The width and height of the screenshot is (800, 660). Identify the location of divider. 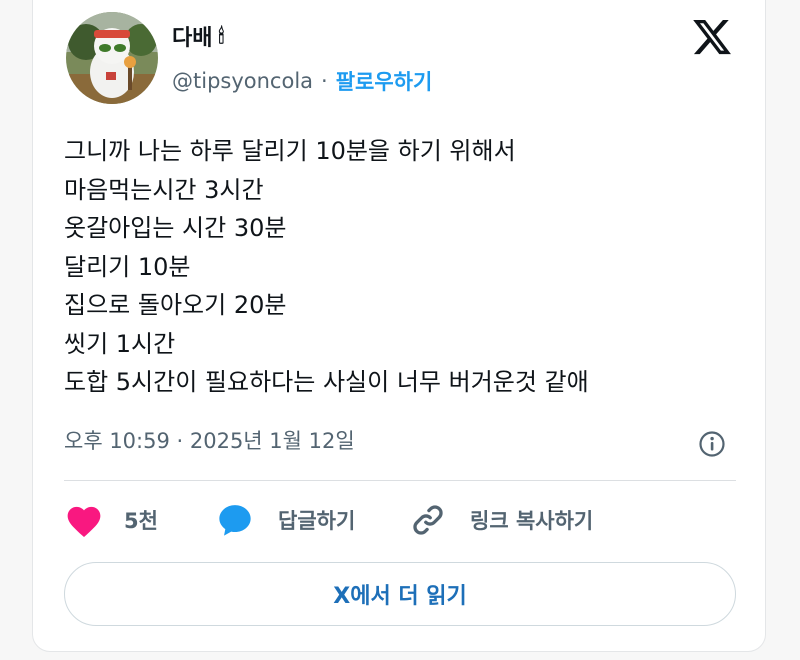
(400, 480).